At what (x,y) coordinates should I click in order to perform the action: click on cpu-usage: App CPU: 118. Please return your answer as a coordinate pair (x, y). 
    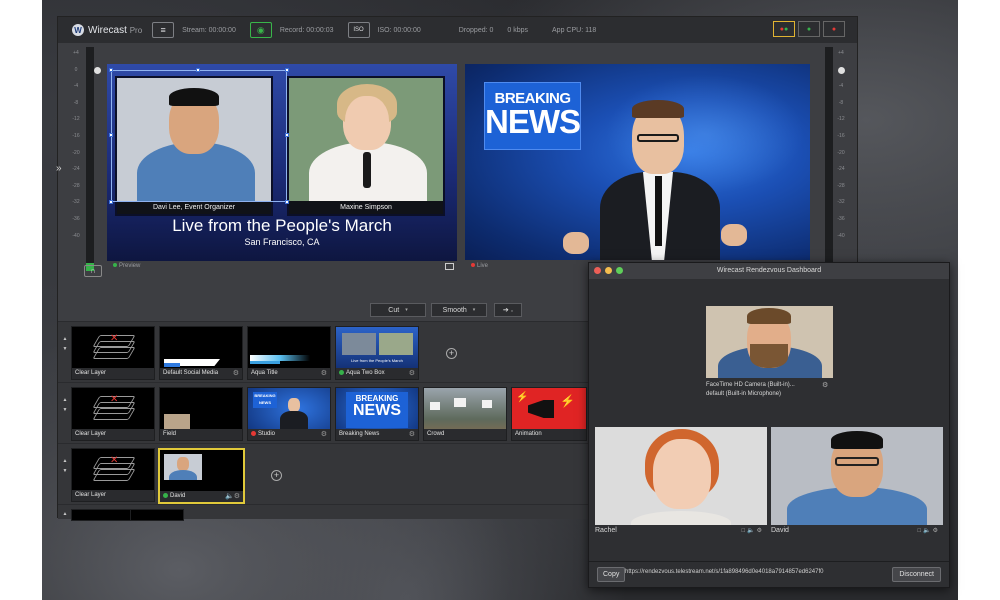
    Looking at the image, I should click on (574, 30).